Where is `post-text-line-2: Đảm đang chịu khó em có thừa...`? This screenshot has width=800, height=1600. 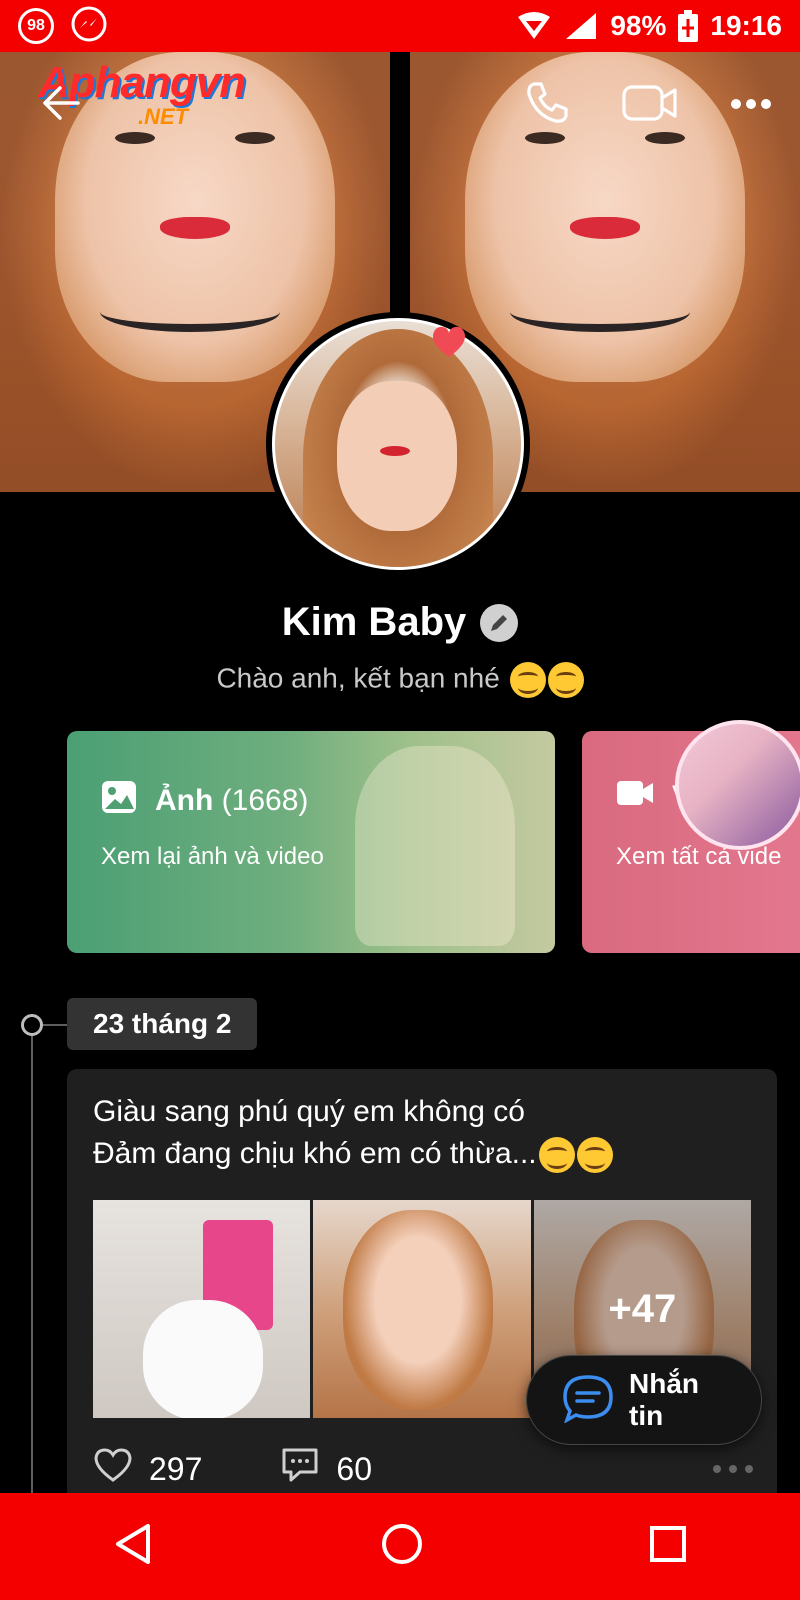
post-text-line-2: Đảm đang chịu khó em có thừa... is located at coordinates (315, 1153).